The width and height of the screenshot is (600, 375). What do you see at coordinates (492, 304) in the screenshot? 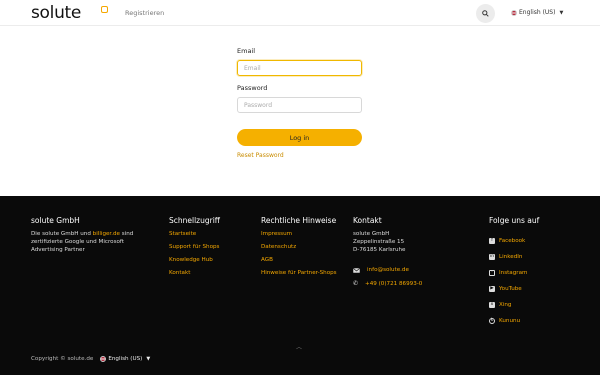
I see `xing-icon: x` at bounding box center [492, 304].